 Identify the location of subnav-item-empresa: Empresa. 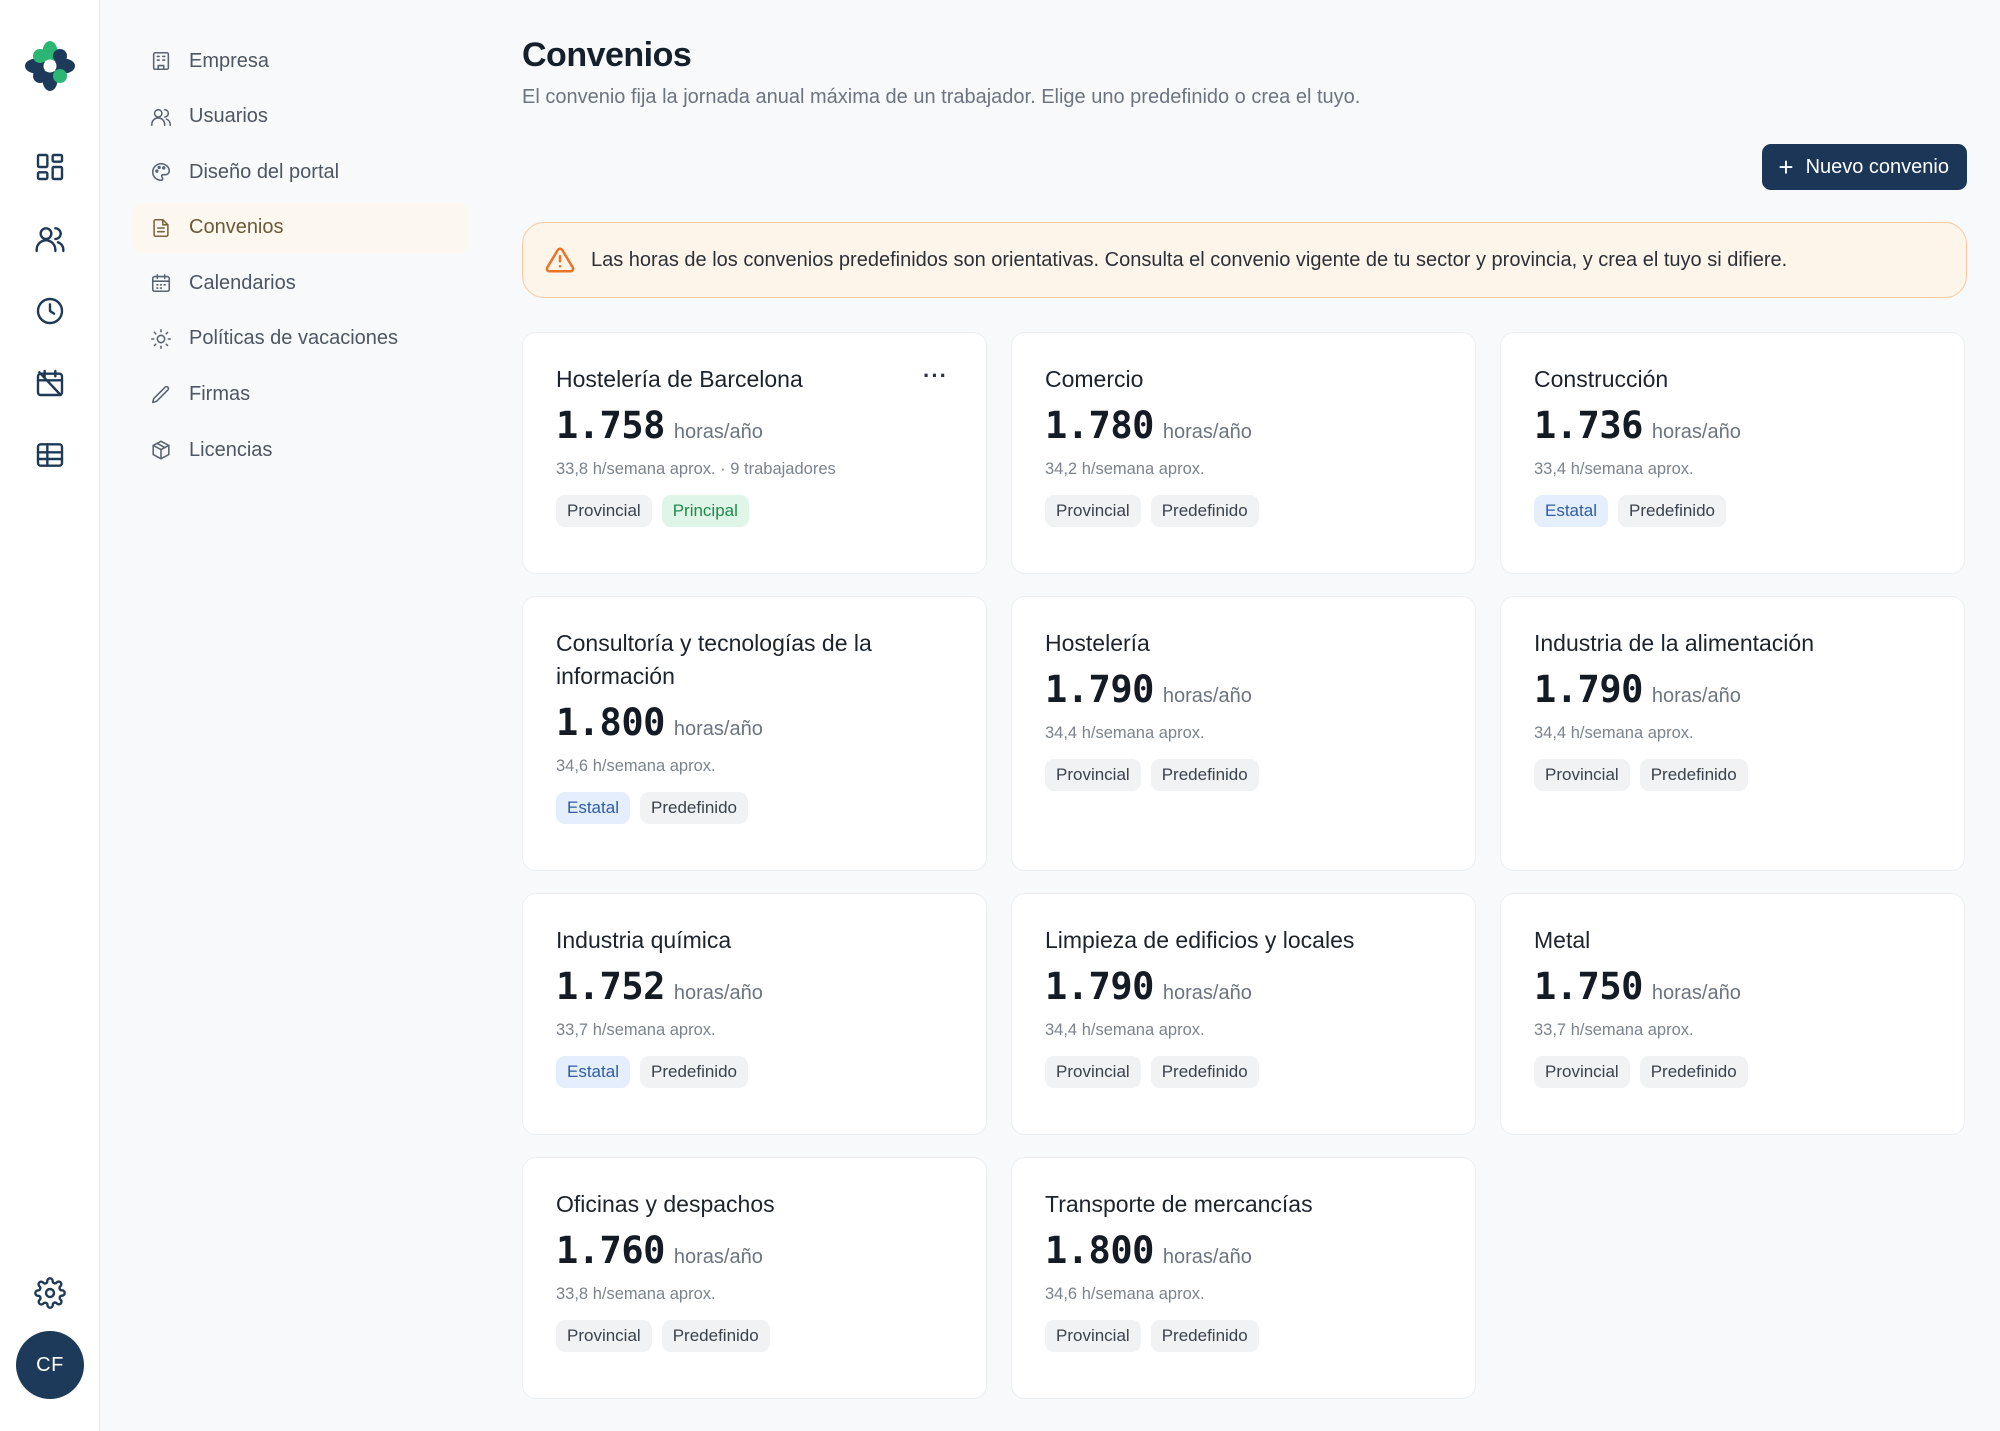
(300, 61).